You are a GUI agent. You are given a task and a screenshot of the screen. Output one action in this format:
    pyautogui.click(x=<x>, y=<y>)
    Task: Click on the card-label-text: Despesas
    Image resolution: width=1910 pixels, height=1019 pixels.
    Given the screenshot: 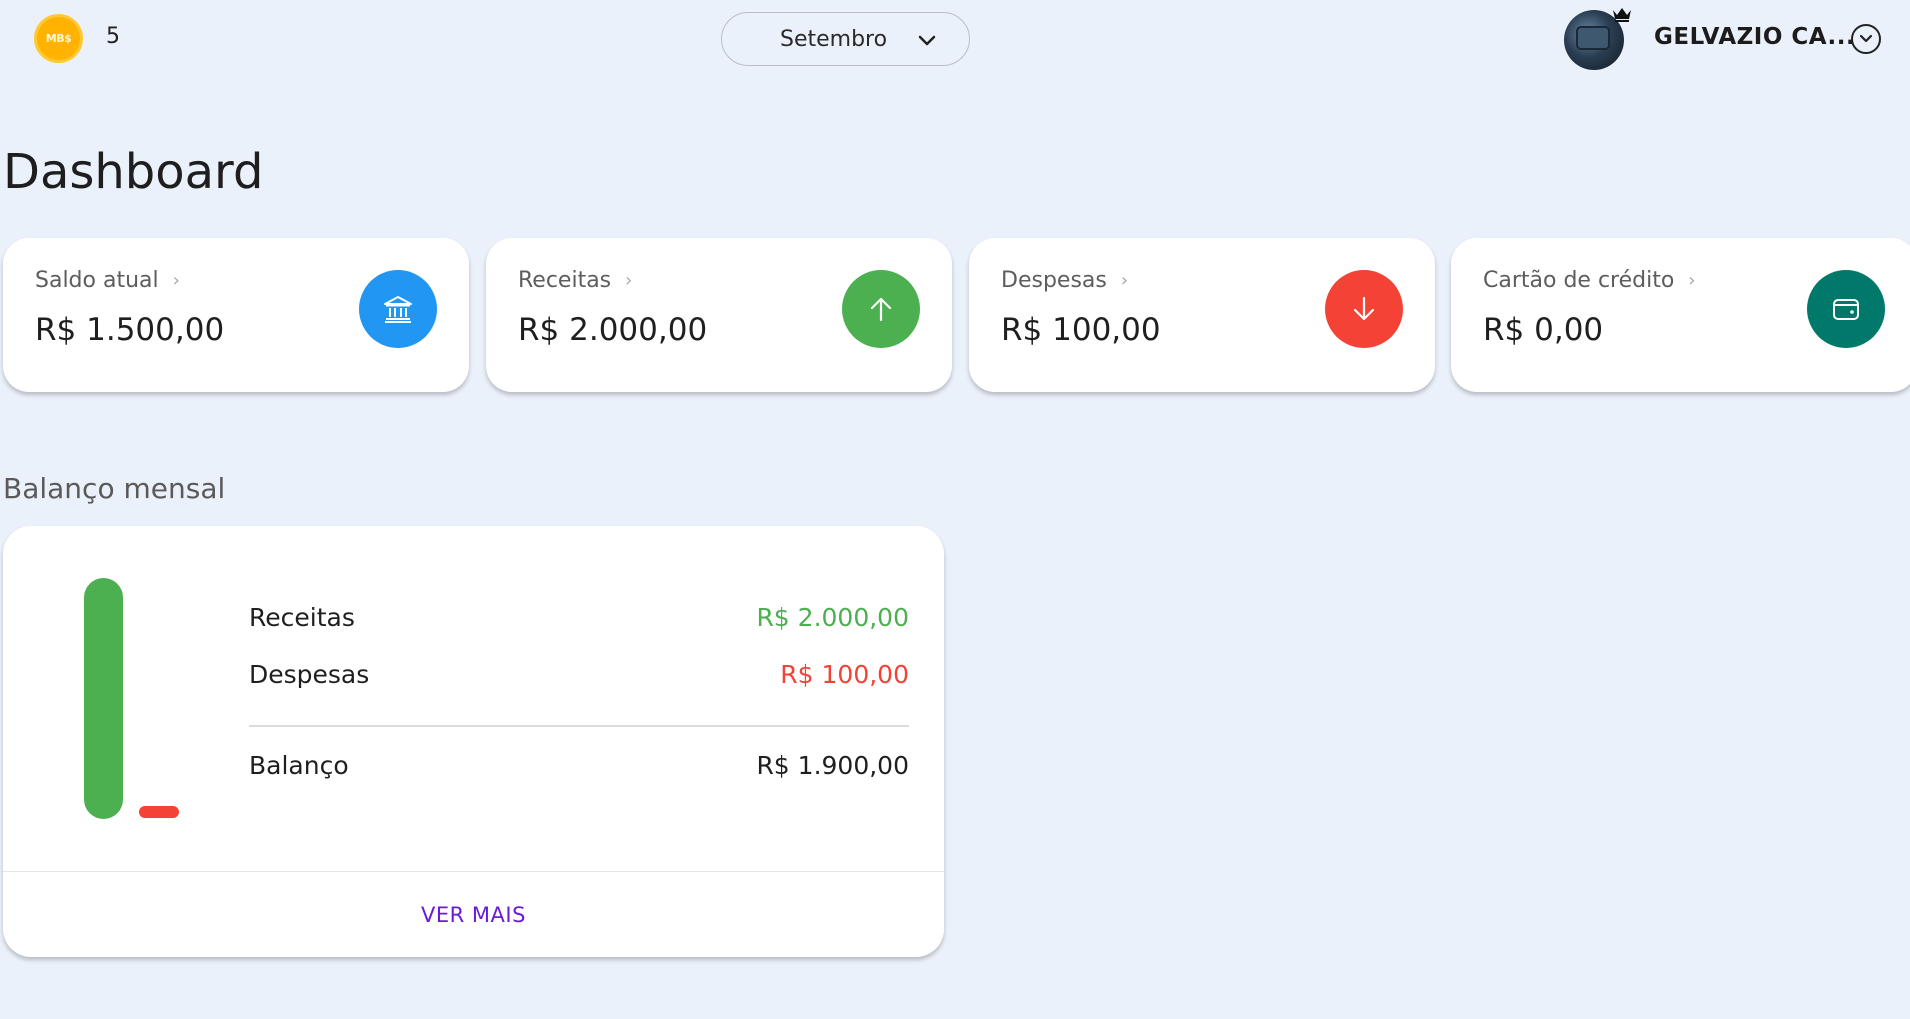 What is the action you would take?
    pyautogui.click(x=1054, y=280)
    